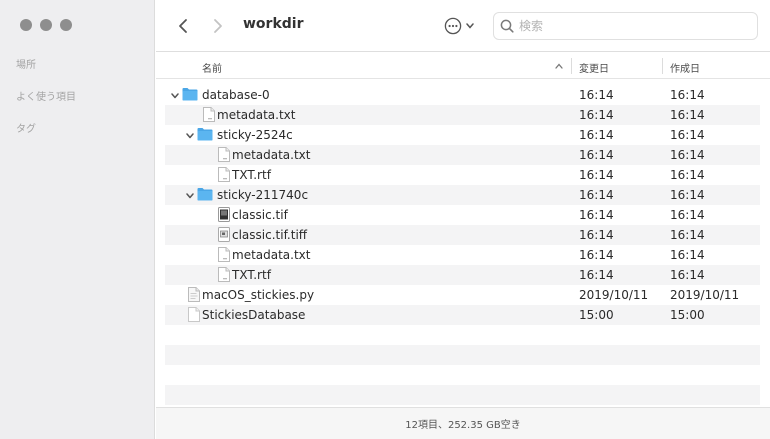 This screenshot has height=439, width=770. I want to click on file-name: classic.tif, so click(260, 215).